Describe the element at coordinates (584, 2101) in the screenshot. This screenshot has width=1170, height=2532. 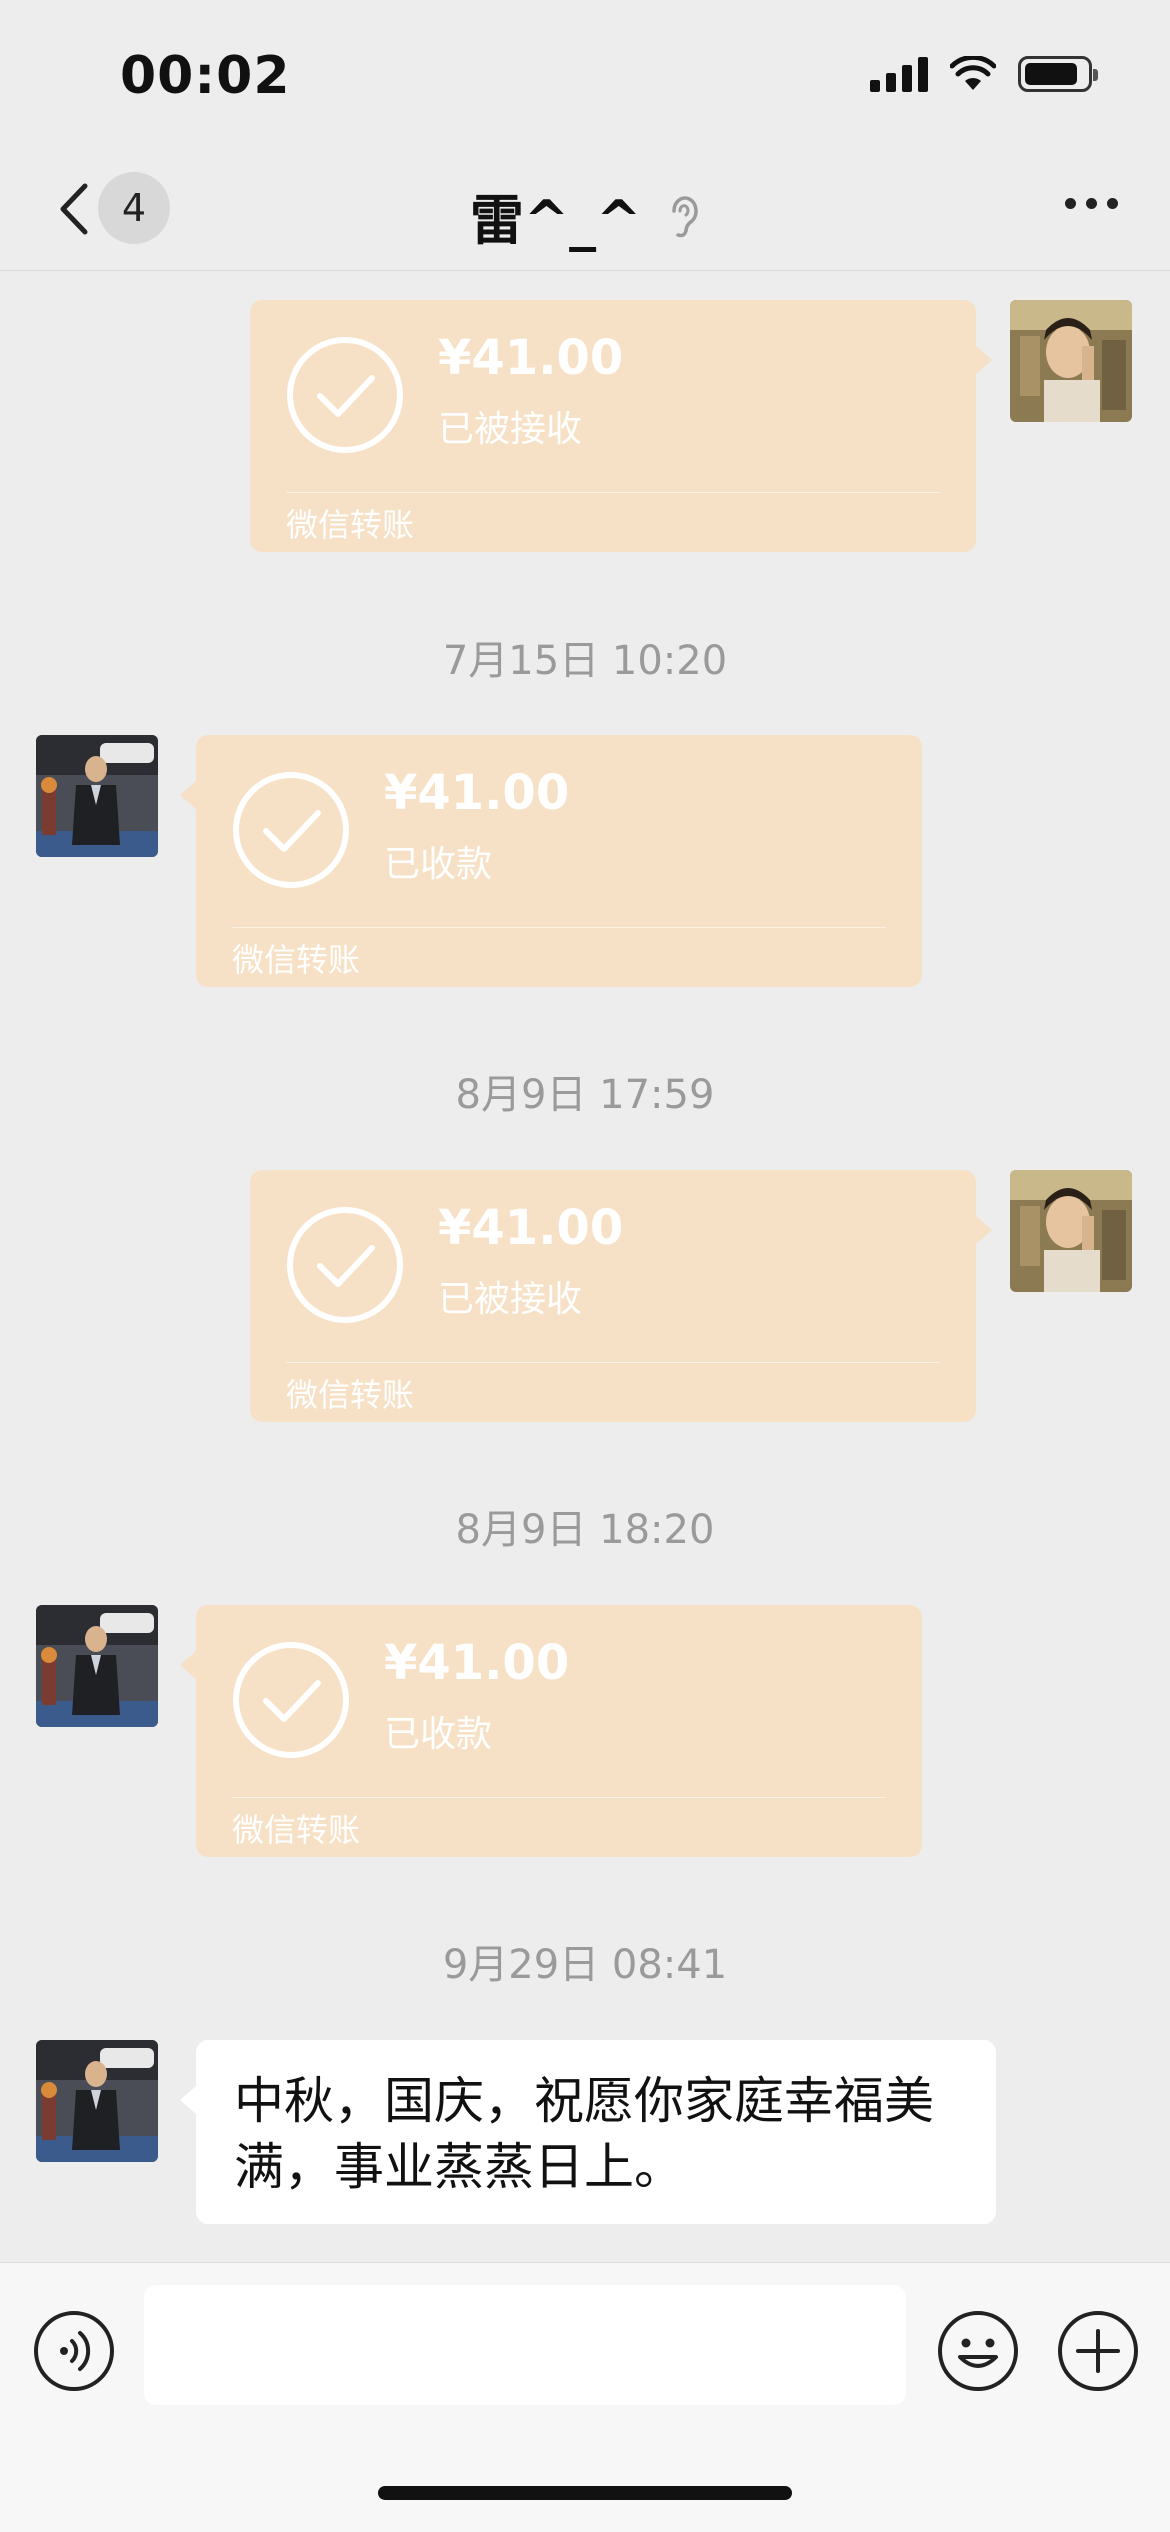
I see `message-line: 中秋，国庆，祝愿你家庭幸福美` at that location.